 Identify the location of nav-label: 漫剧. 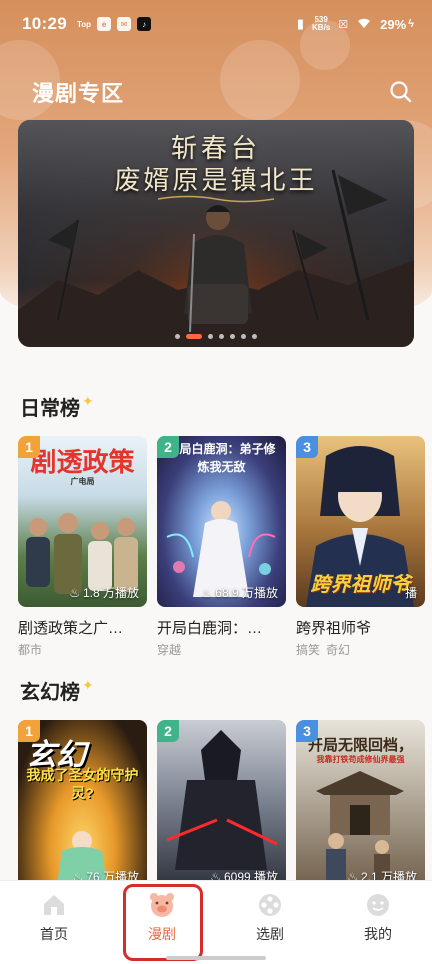
(162, 933).